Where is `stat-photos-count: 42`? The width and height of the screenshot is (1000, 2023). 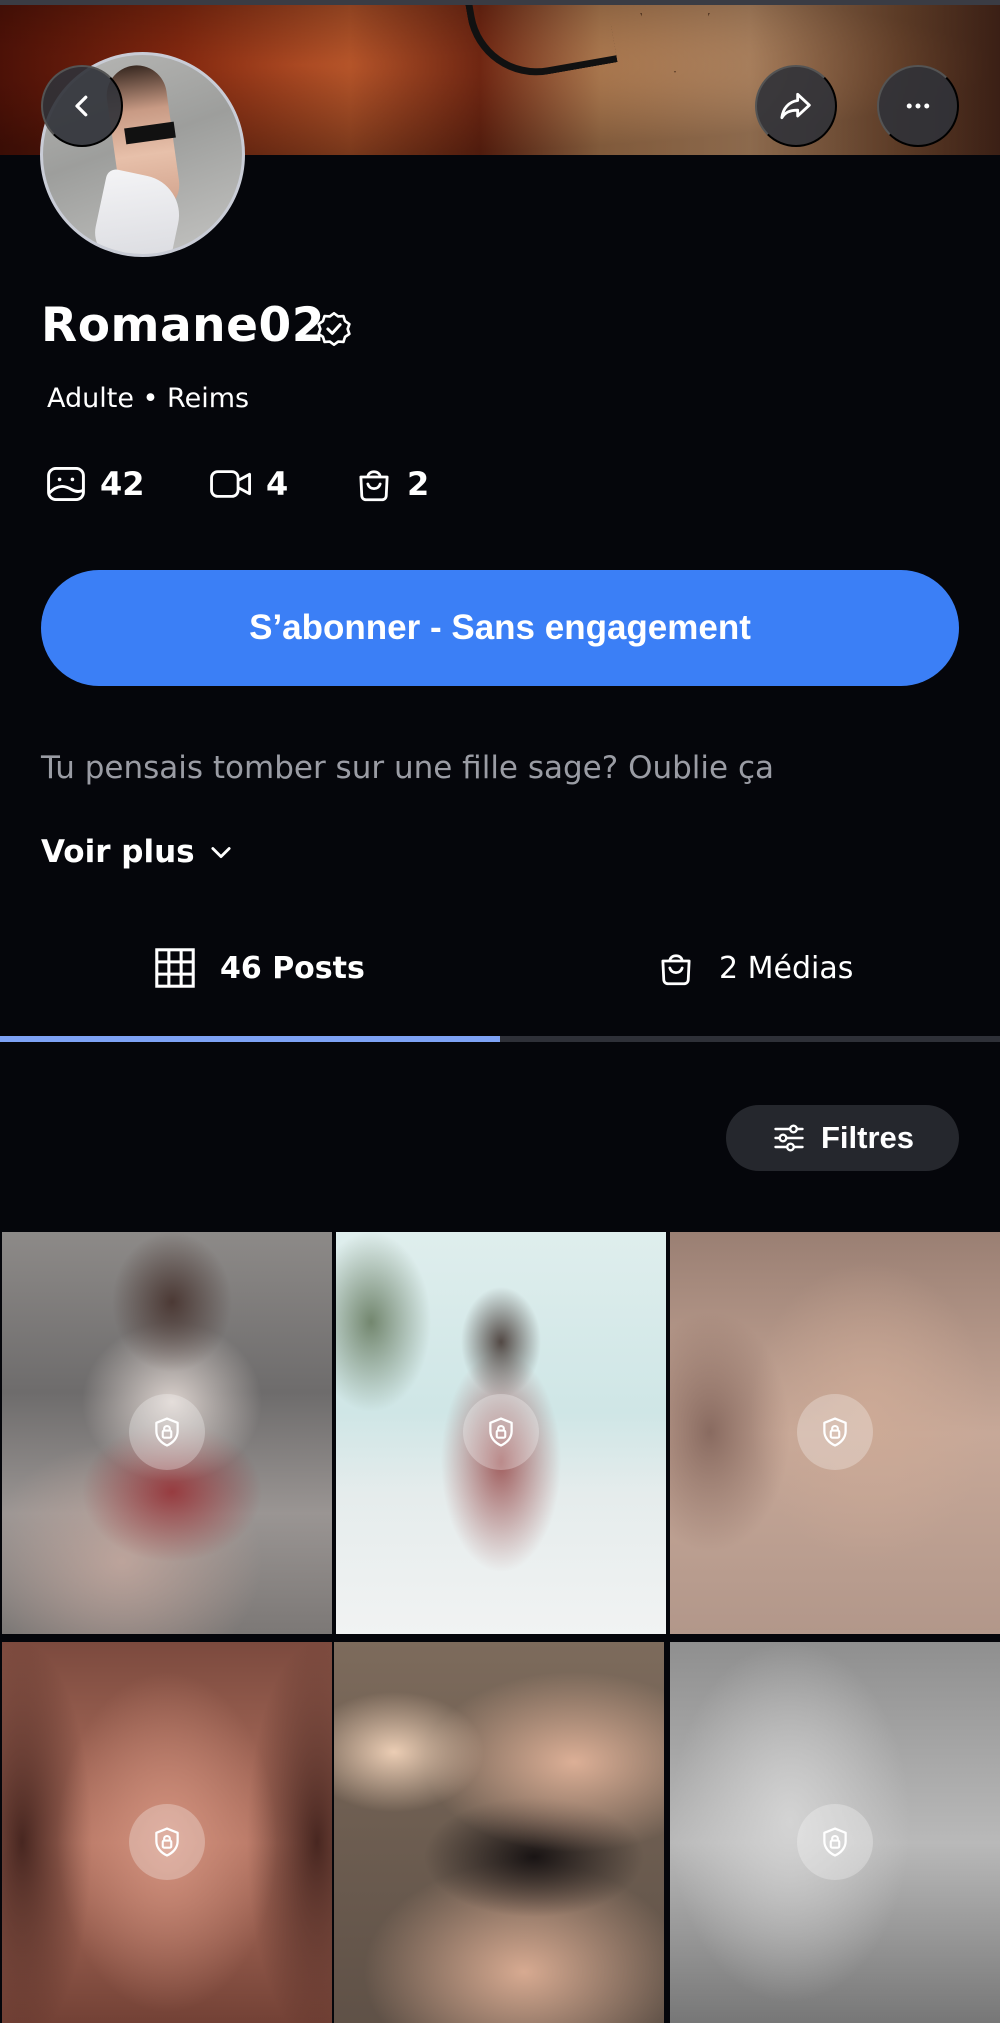
stat-photos-count: 42 is located at coordinates (122, 484).